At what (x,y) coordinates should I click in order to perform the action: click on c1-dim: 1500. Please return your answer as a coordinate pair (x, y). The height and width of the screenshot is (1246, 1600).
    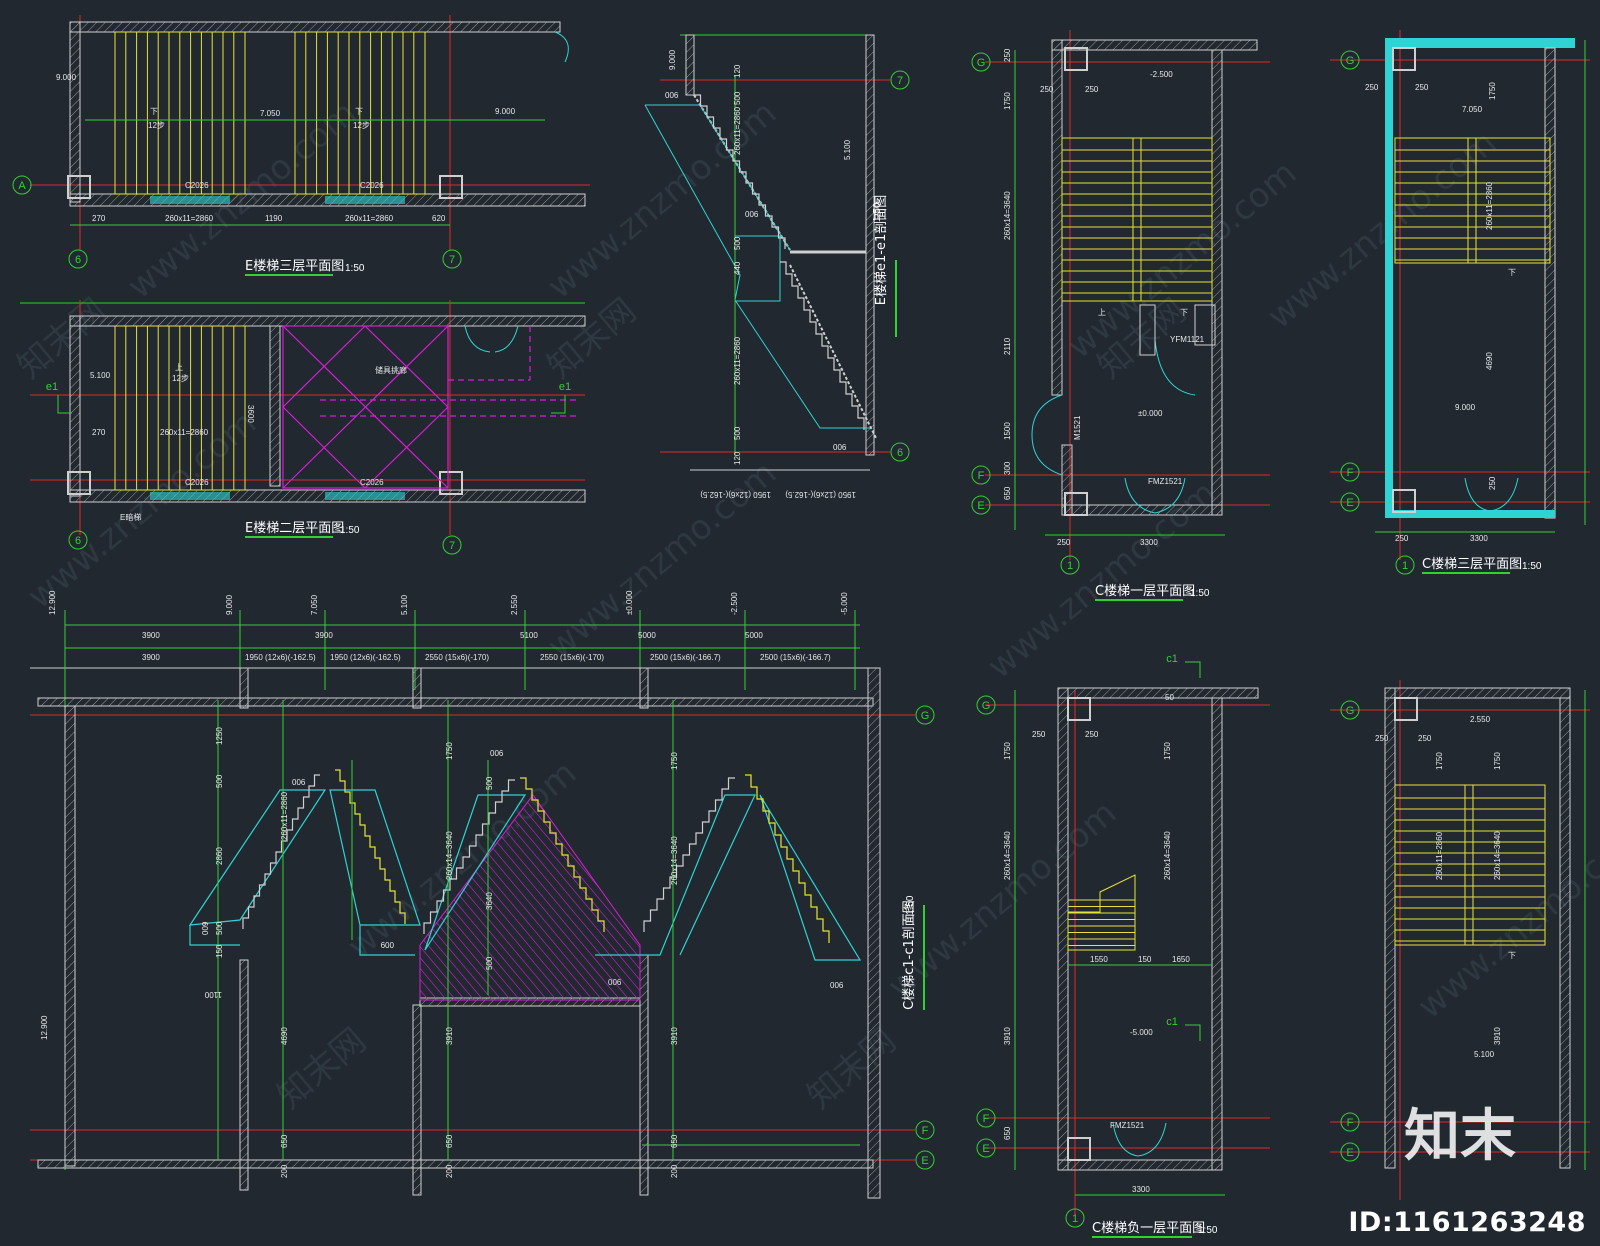
    Looking at the image, I should click on (1007, 431).